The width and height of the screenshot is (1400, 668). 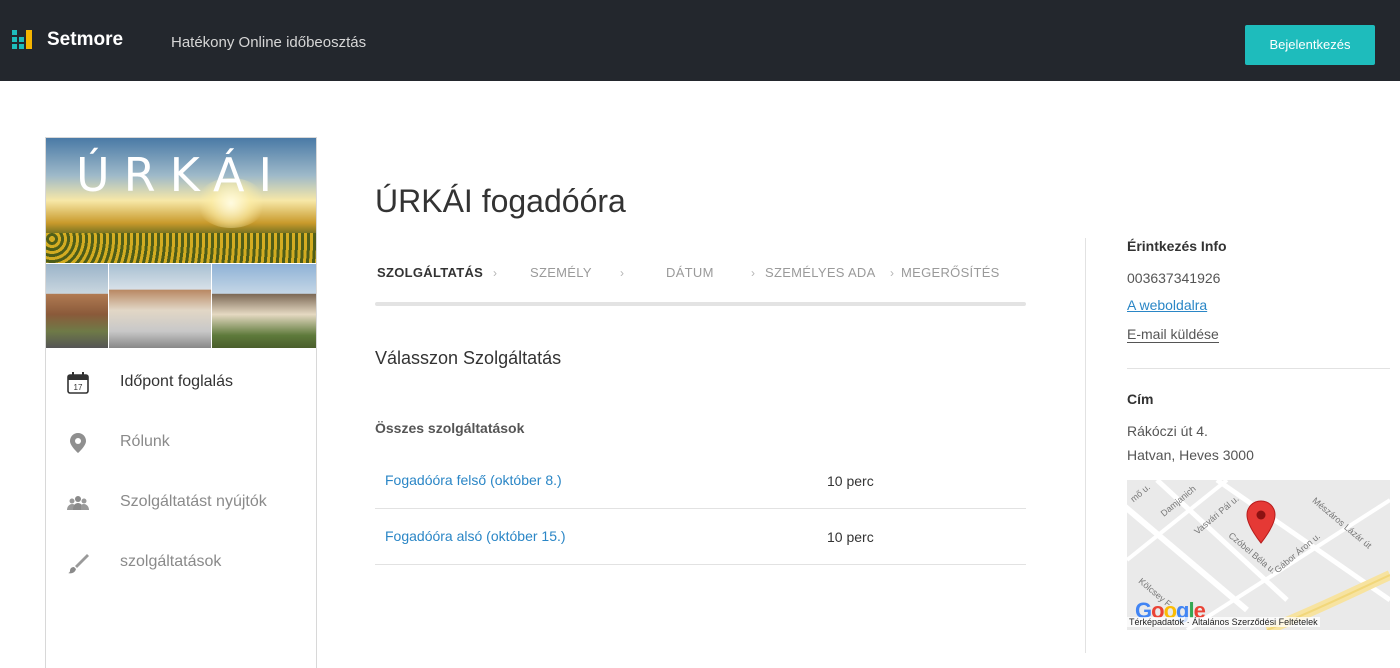 What do you see at coordinates (950, 272) in the screenshot?
I see `step-confirmation: MEGERŐSÍTÉS` at bounding box center [950, 272].